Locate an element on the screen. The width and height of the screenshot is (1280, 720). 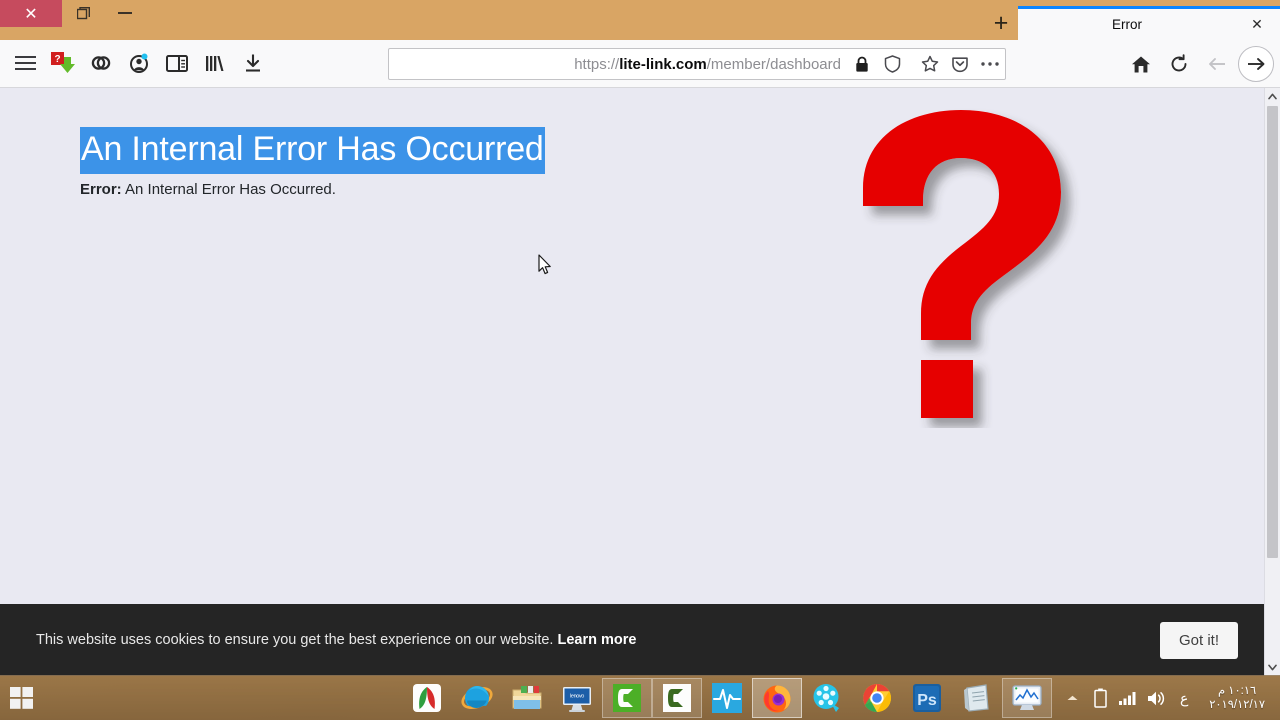
taskbar-app-camtasia-recorder is located at coordinates (627, 698).